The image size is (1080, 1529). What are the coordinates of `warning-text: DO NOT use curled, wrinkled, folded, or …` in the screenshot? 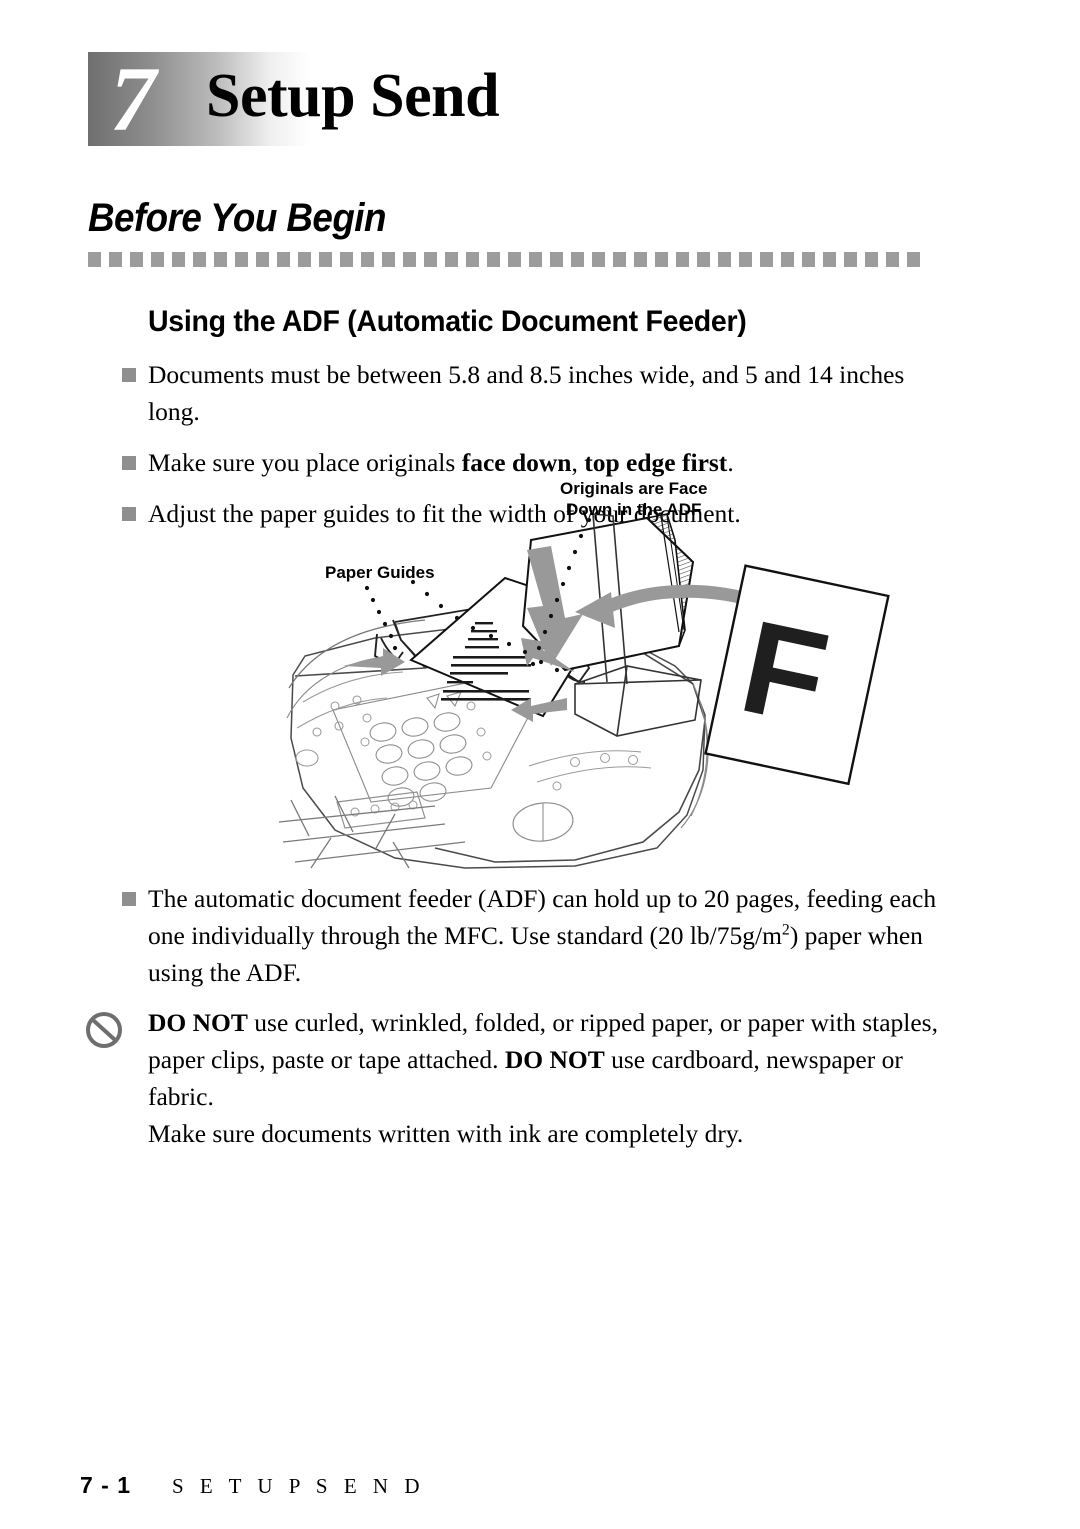 It's located at (551, 1059).